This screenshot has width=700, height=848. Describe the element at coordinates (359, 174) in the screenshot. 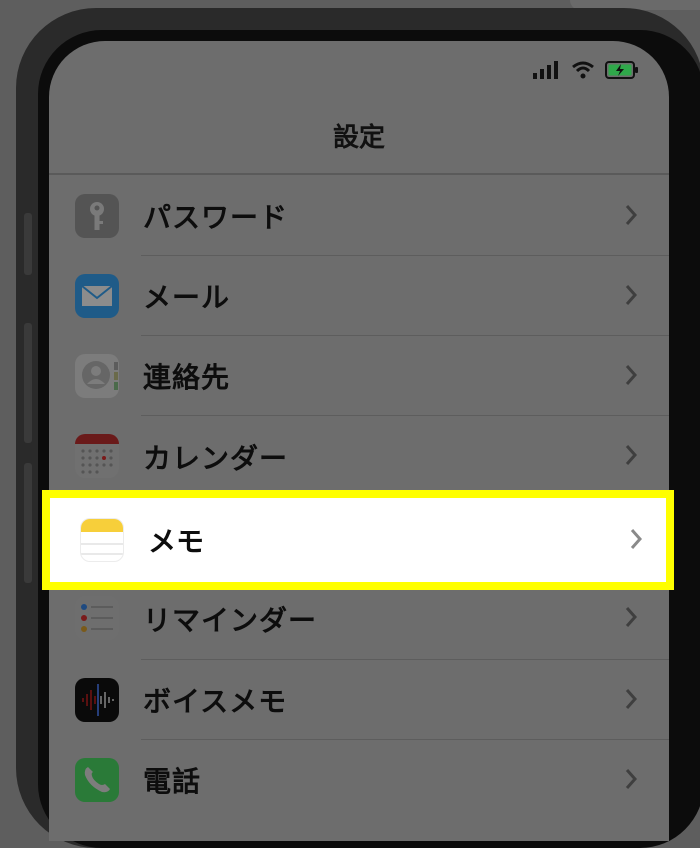

I see `nav-divider` at that location.